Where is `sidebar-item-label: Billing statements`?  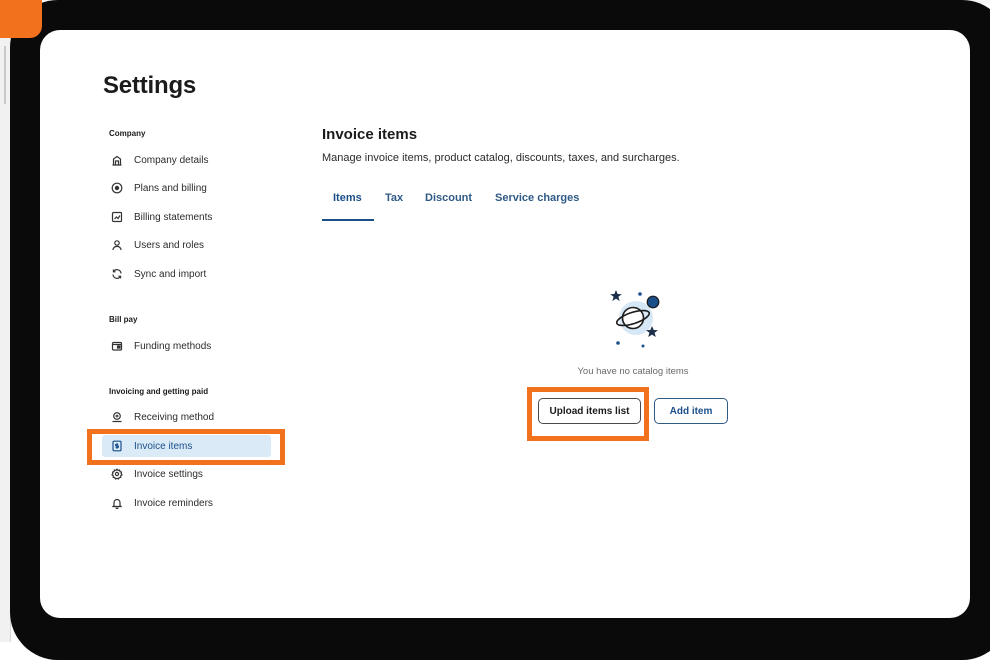
sidebar-item-label: Billing statements is located at coordinates (173, 217).